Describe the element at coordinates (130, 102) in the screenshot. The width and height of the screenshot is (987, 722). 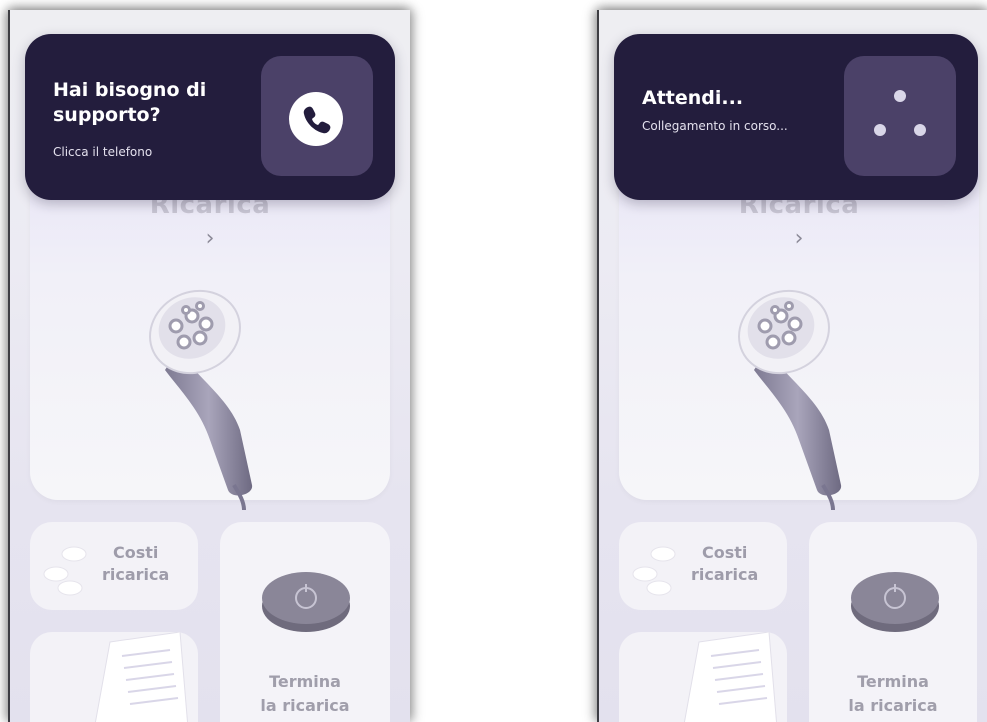
I see `support-banner-title: Hai bisogno di supporto?` at that location.